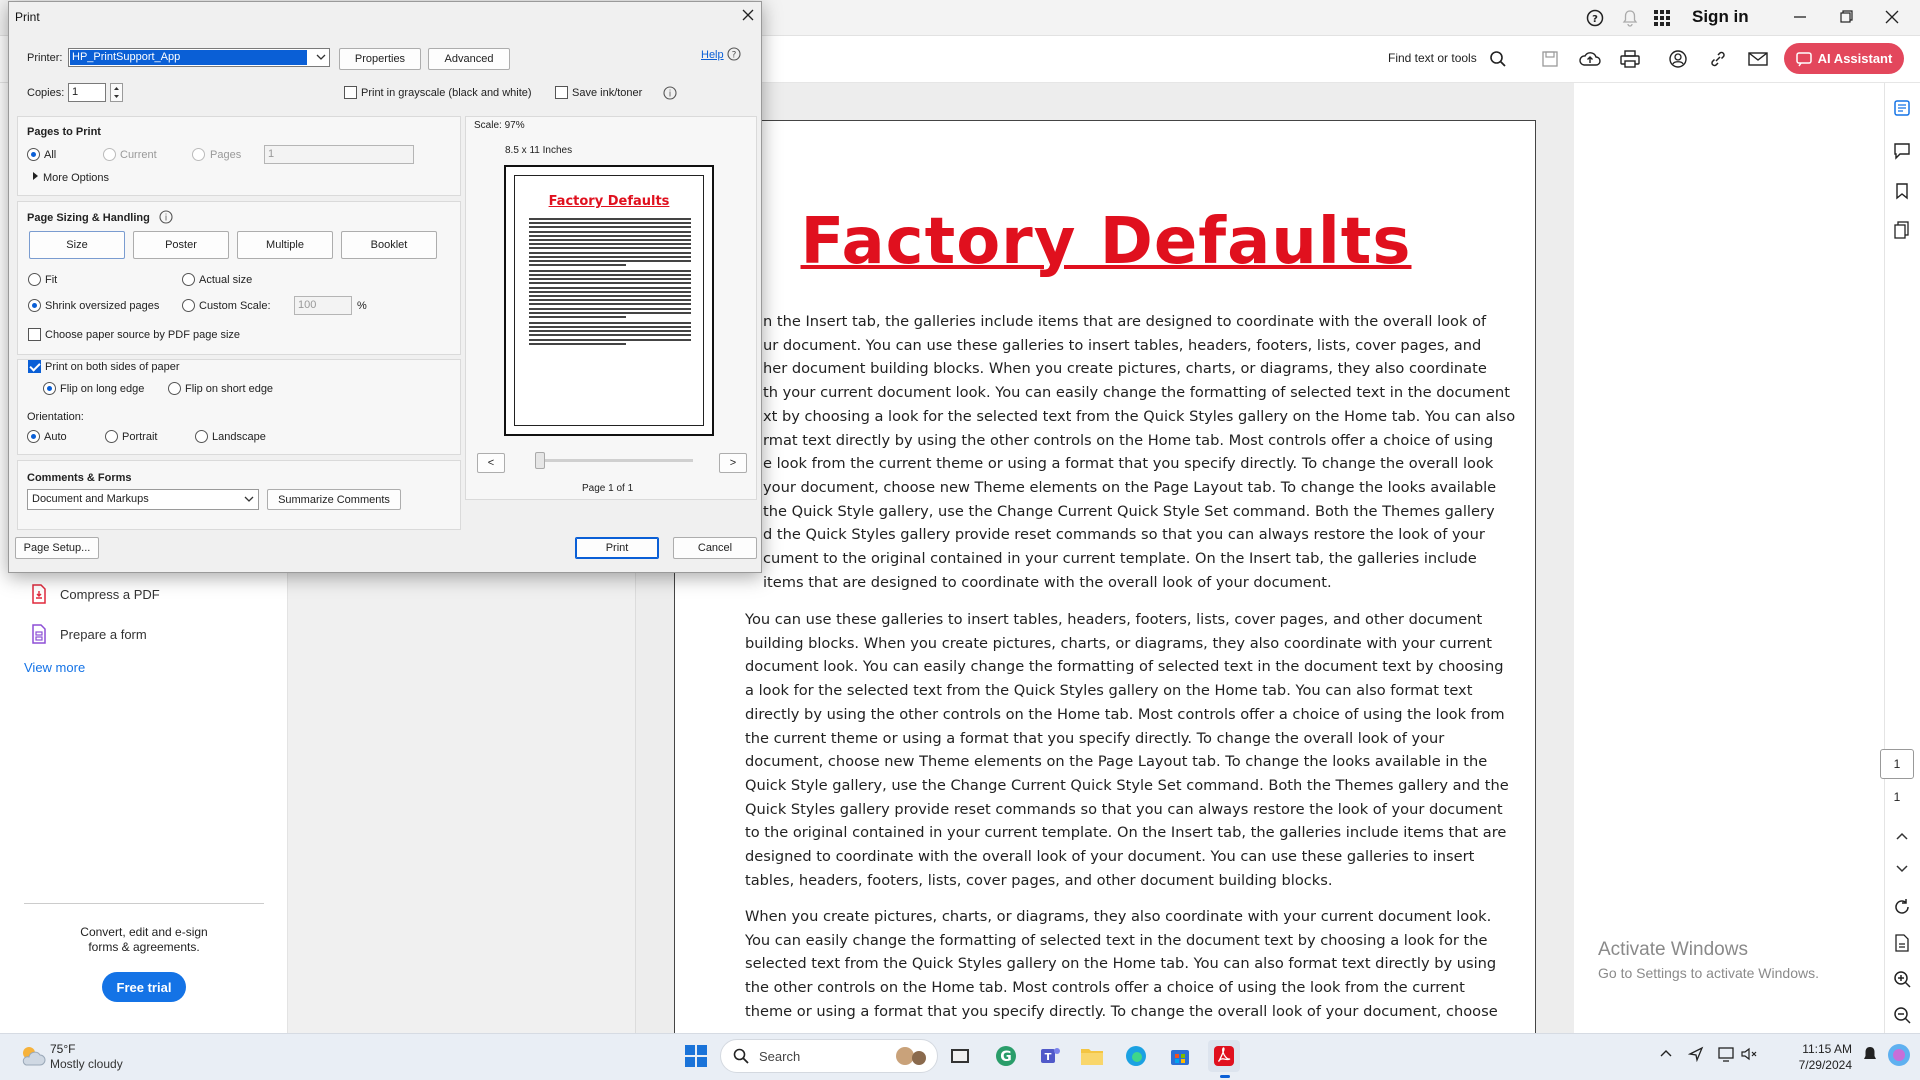 The height and width of the screenshot is (1080, 1920). Describe the element at coordinates (748, 15) in the screenshot. I see `close-icon` at that location.